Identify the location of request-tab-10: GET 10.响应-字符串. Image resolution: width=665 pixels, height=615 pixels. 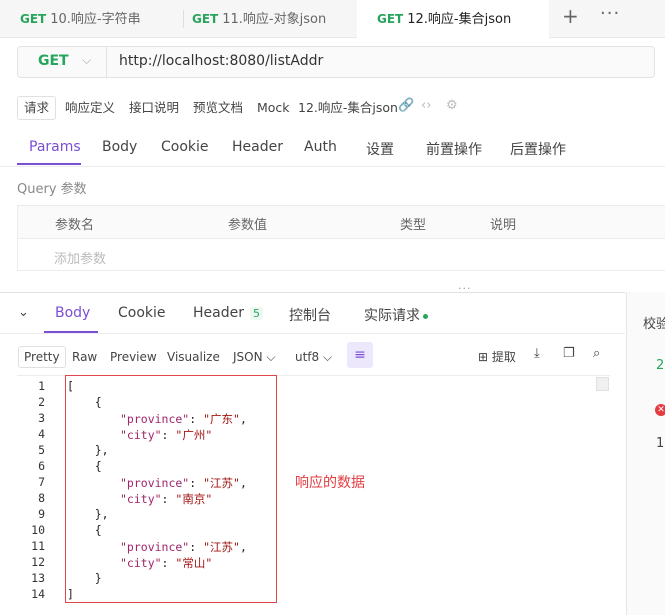
(91, 19).